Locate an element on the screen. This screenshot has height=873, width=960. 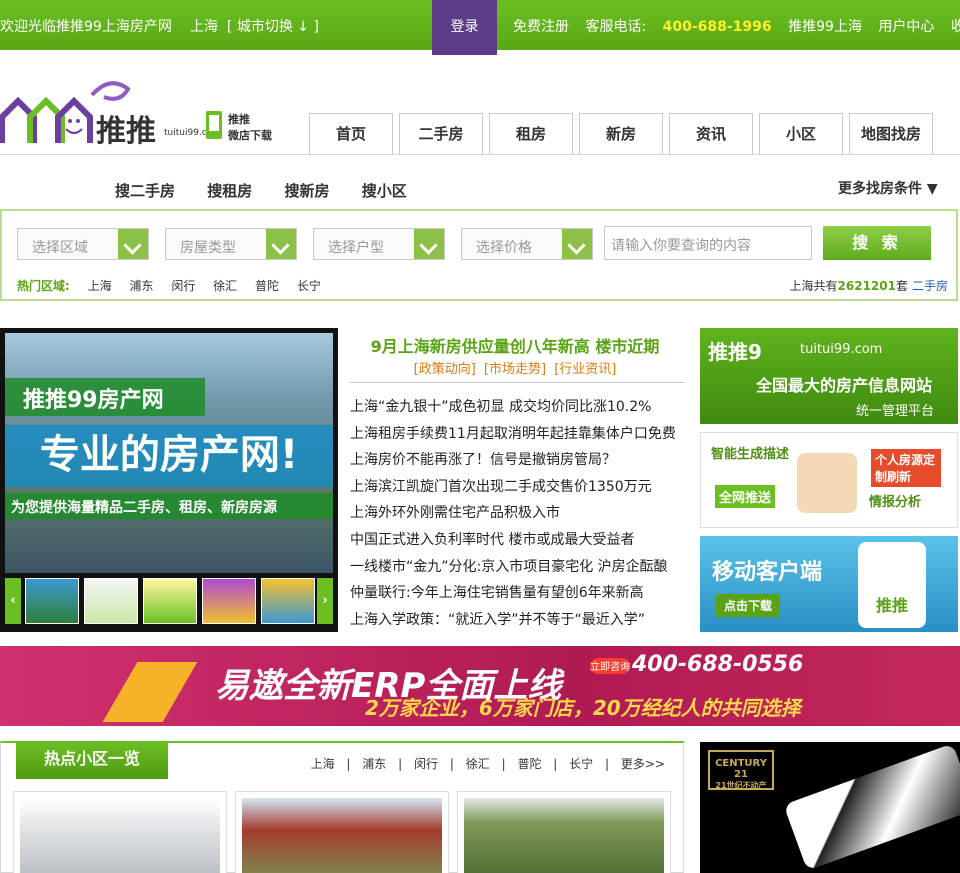
ad2-feature: 情报分析 is located at coordinates (895, 502).